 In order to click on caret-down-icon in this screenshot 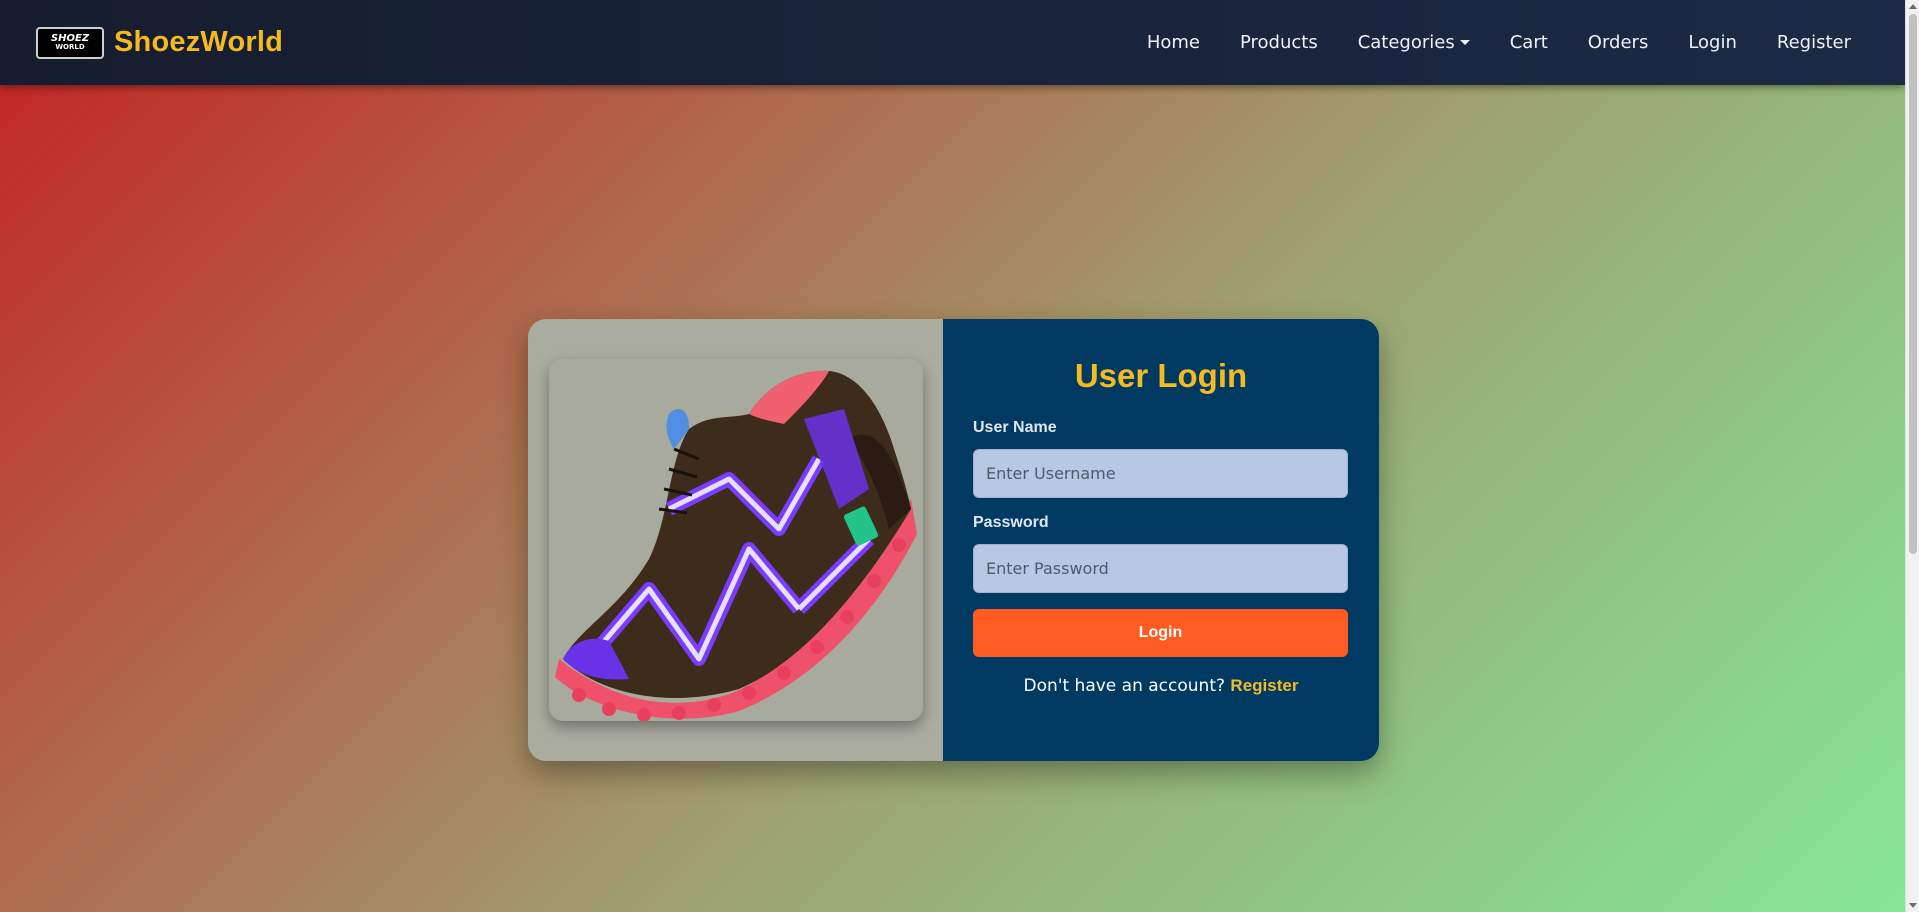, I will do `click(1464, 42)`.